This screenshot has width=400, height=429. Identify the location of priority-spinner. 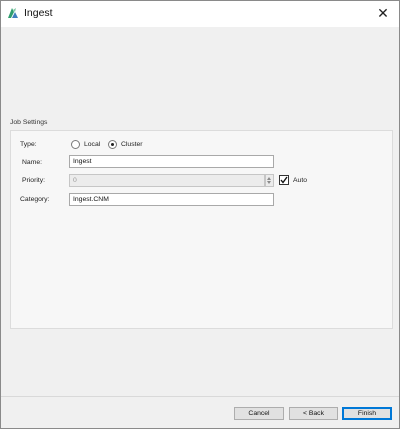
(269, 180).